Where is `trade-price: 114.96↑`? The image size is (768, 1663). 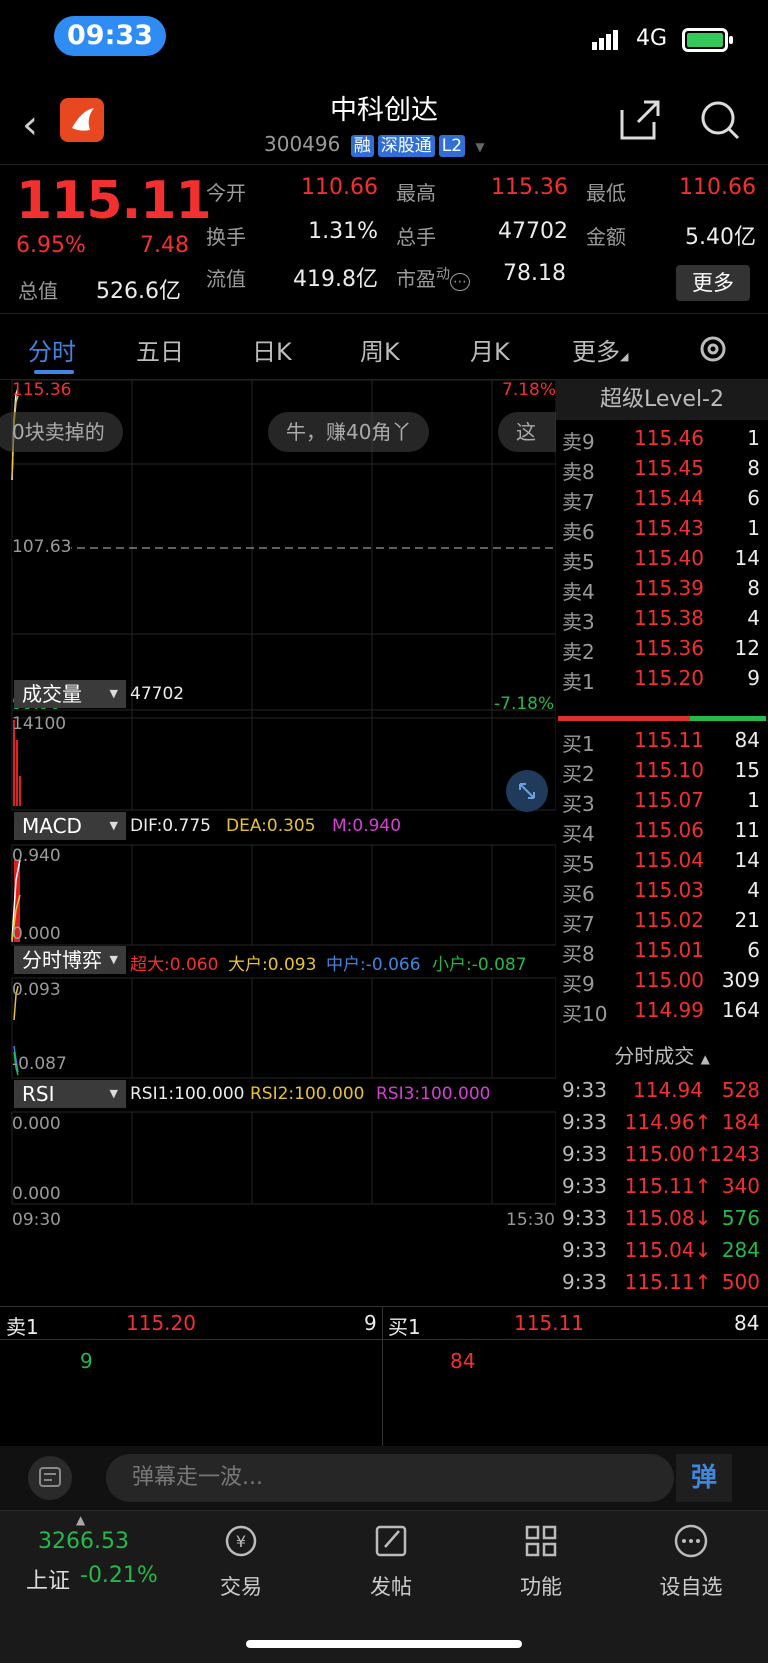 trade-price: 114.96↑ is located at coordinates (668, 1122).